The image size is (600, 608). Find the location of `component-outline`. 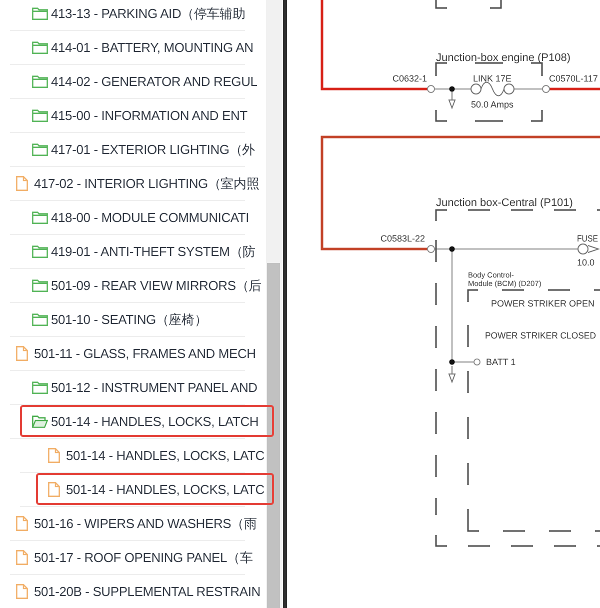

component-outline is located at coordinates (468, 4).